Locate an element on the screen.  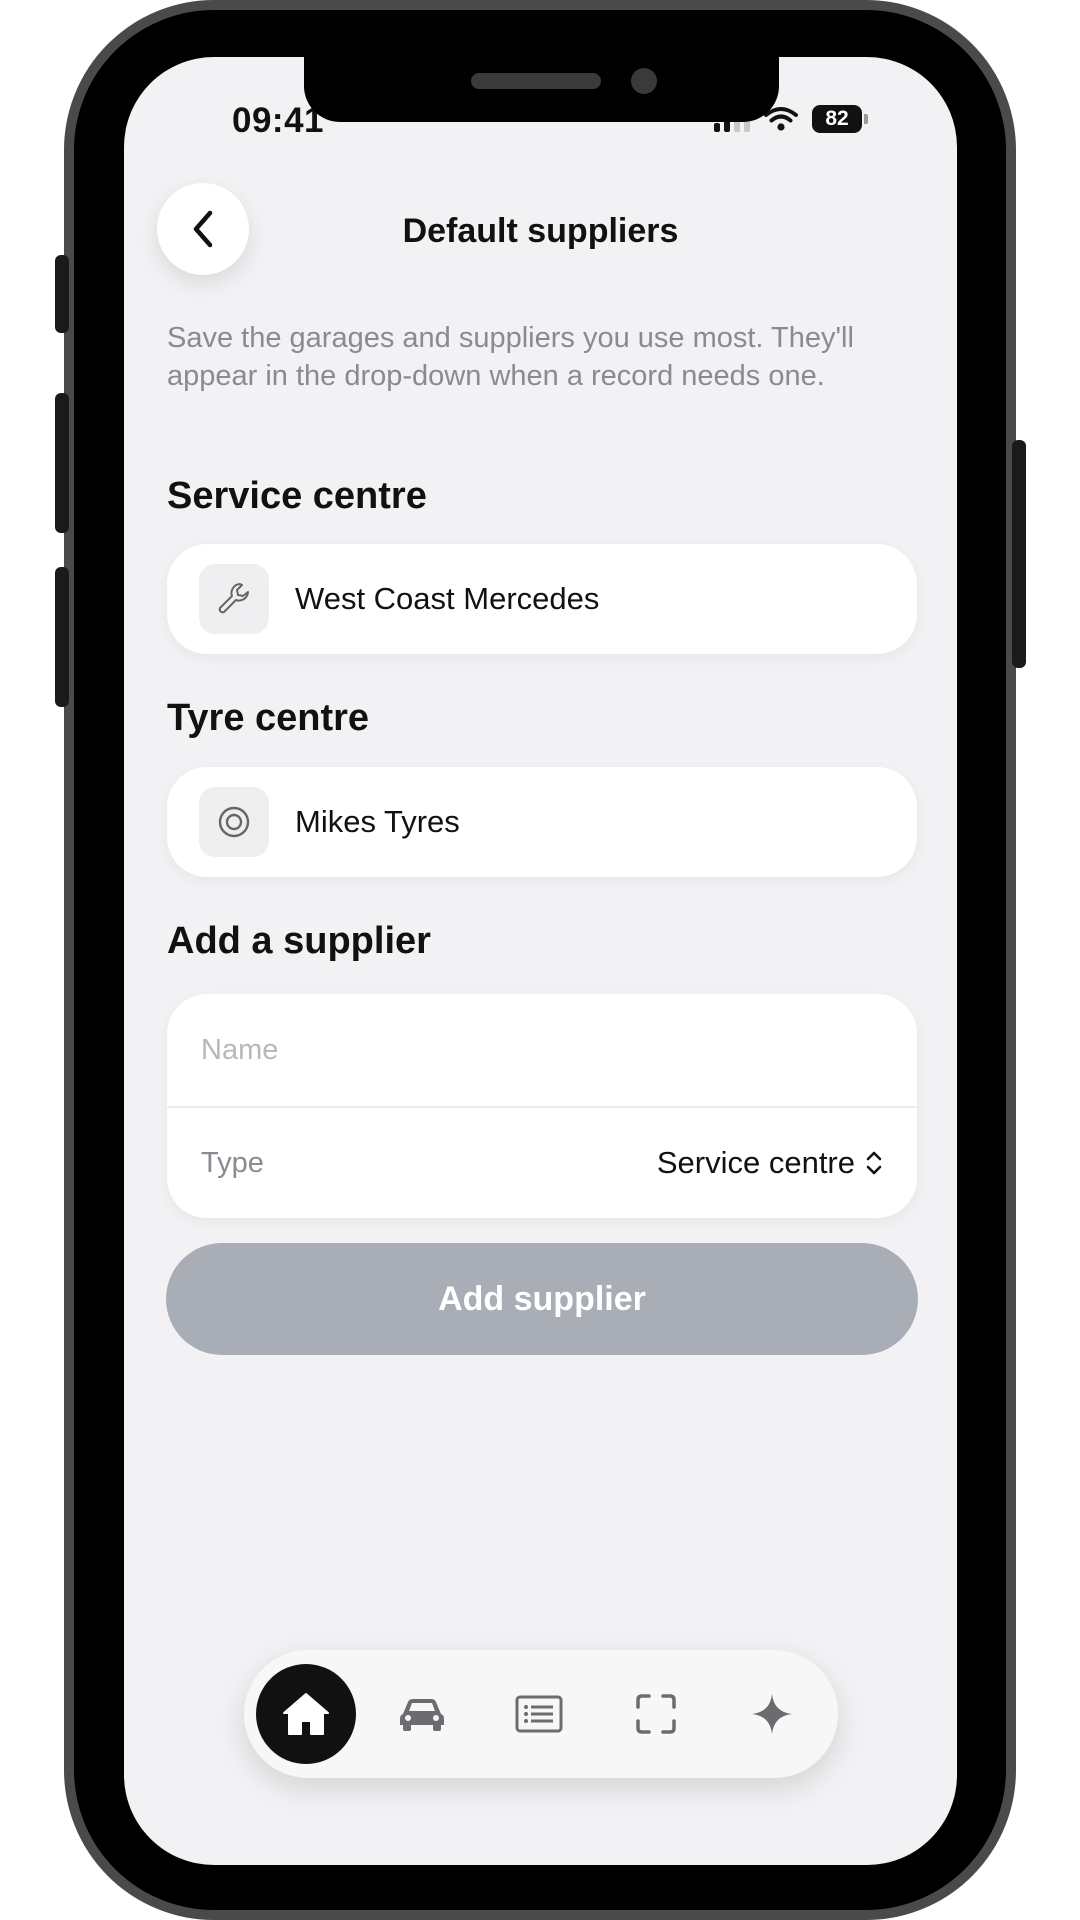
type-select-value: Service centre is located at coordinates (755, 1162).